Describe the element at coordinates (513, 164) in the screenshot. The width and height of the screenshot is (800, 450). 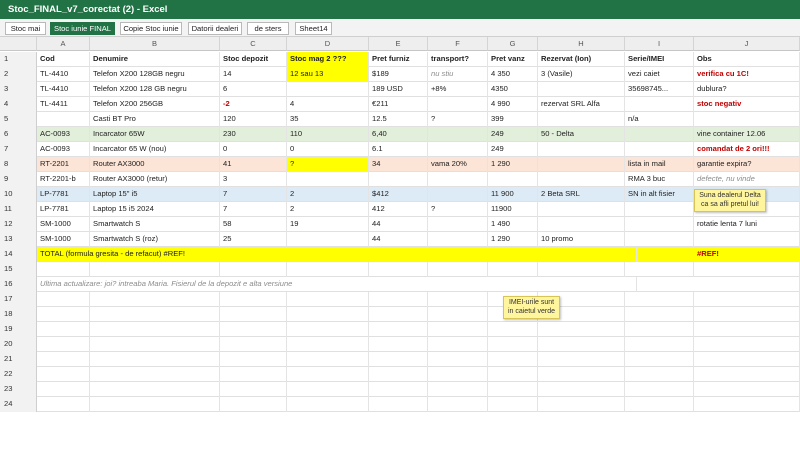
I see `cell-col-g: 1 290` at that location.